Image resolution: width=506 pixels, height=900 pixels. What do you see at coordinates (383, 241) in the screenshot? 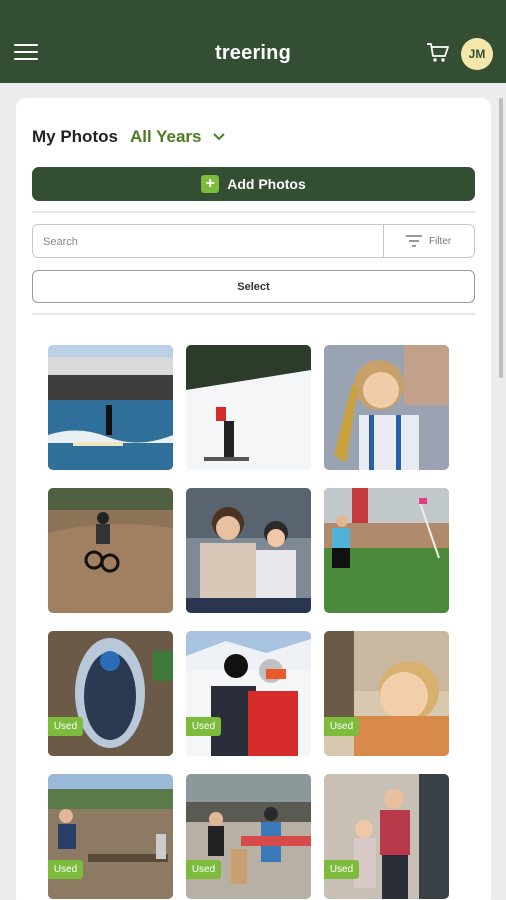
I see `search-separator` at bounding box center [383, 241].